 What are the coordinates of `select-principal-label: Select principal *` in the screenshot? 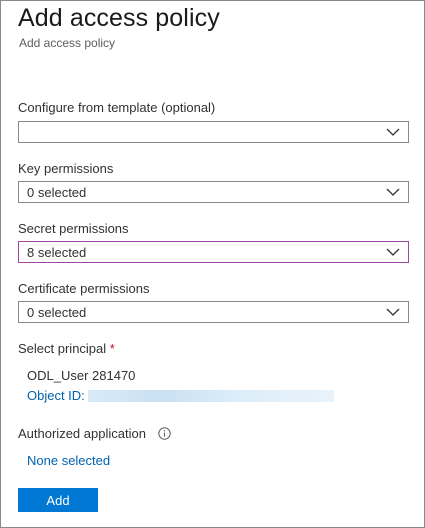 It's located at (66, 348).